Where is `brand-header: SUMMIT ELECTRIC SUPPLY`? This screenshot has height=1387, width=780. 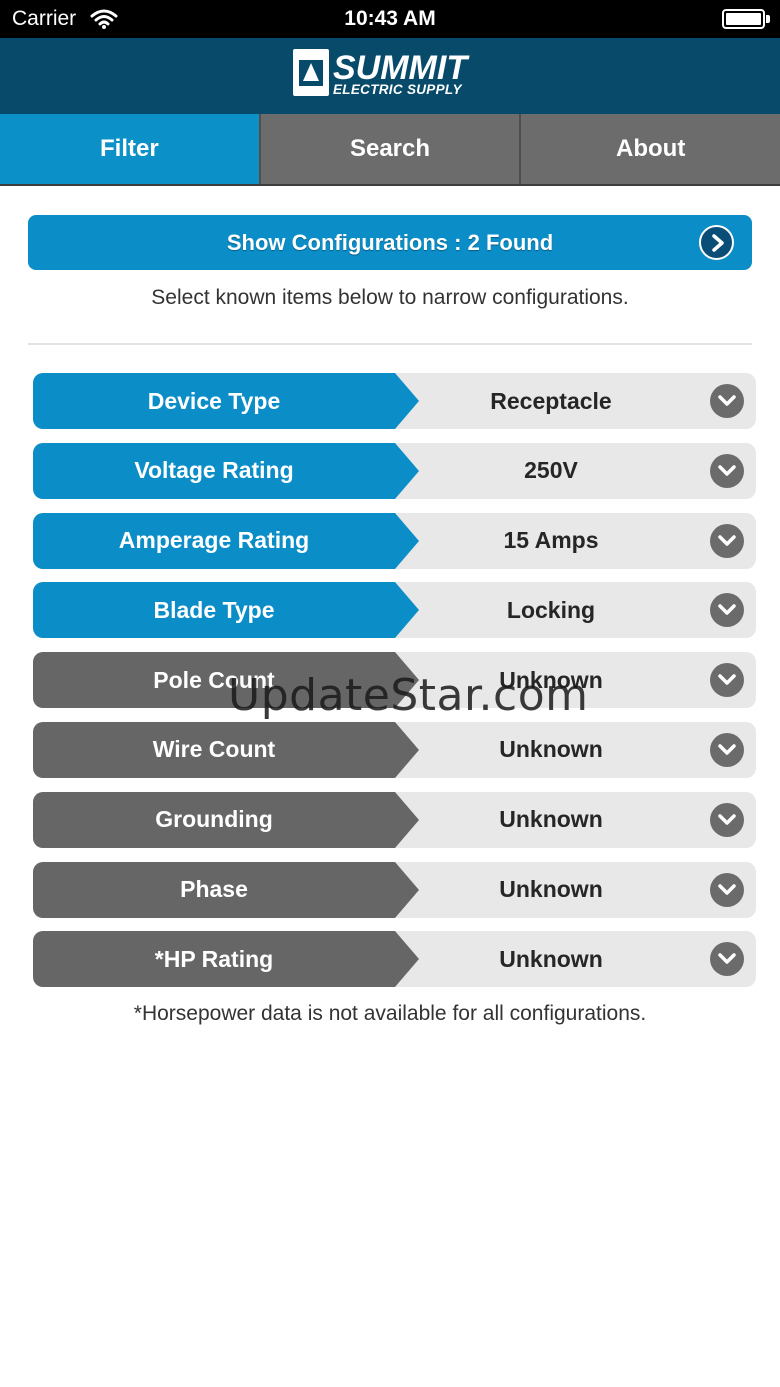
brand-header: SUMMIT ELECTRIC SUPPLY is located at coordinates (390, 76).